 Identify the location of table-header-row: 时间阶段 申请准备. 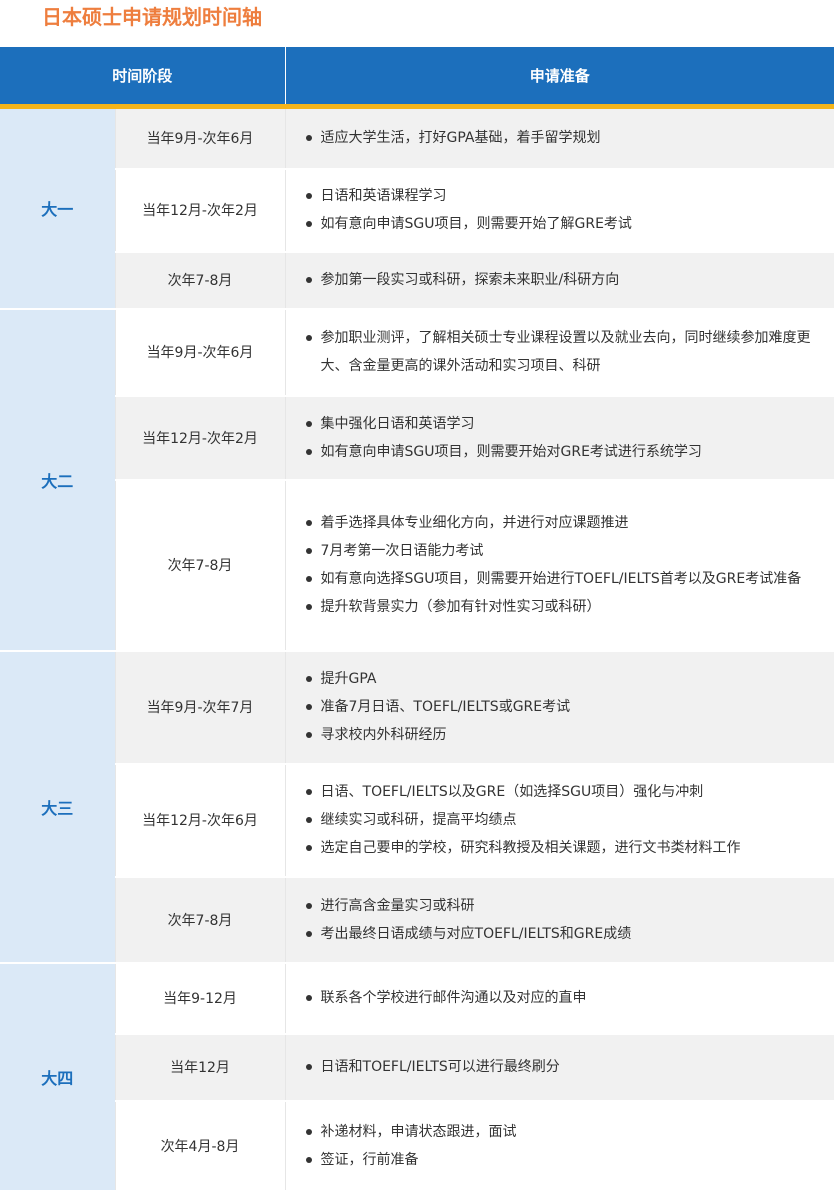
(417, 78).